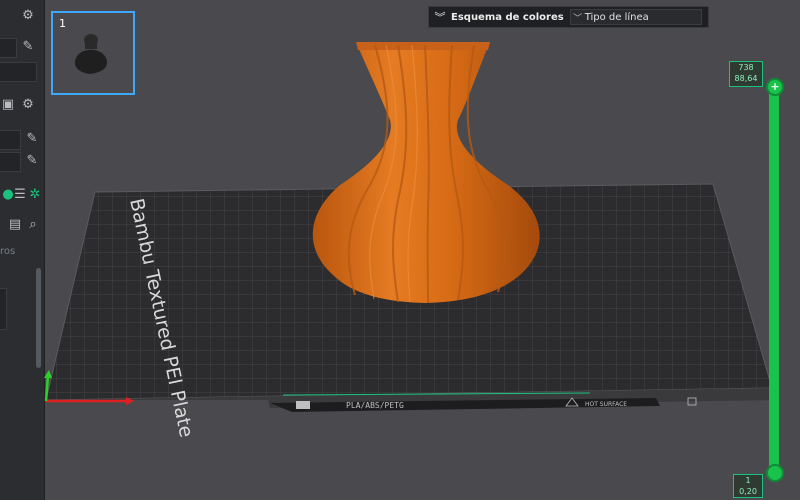  What do you see at coordinates (606, 404) in the screenshot?
I see `hot-surface-label: HOT SURFACE` at bounding box center [606, 404].